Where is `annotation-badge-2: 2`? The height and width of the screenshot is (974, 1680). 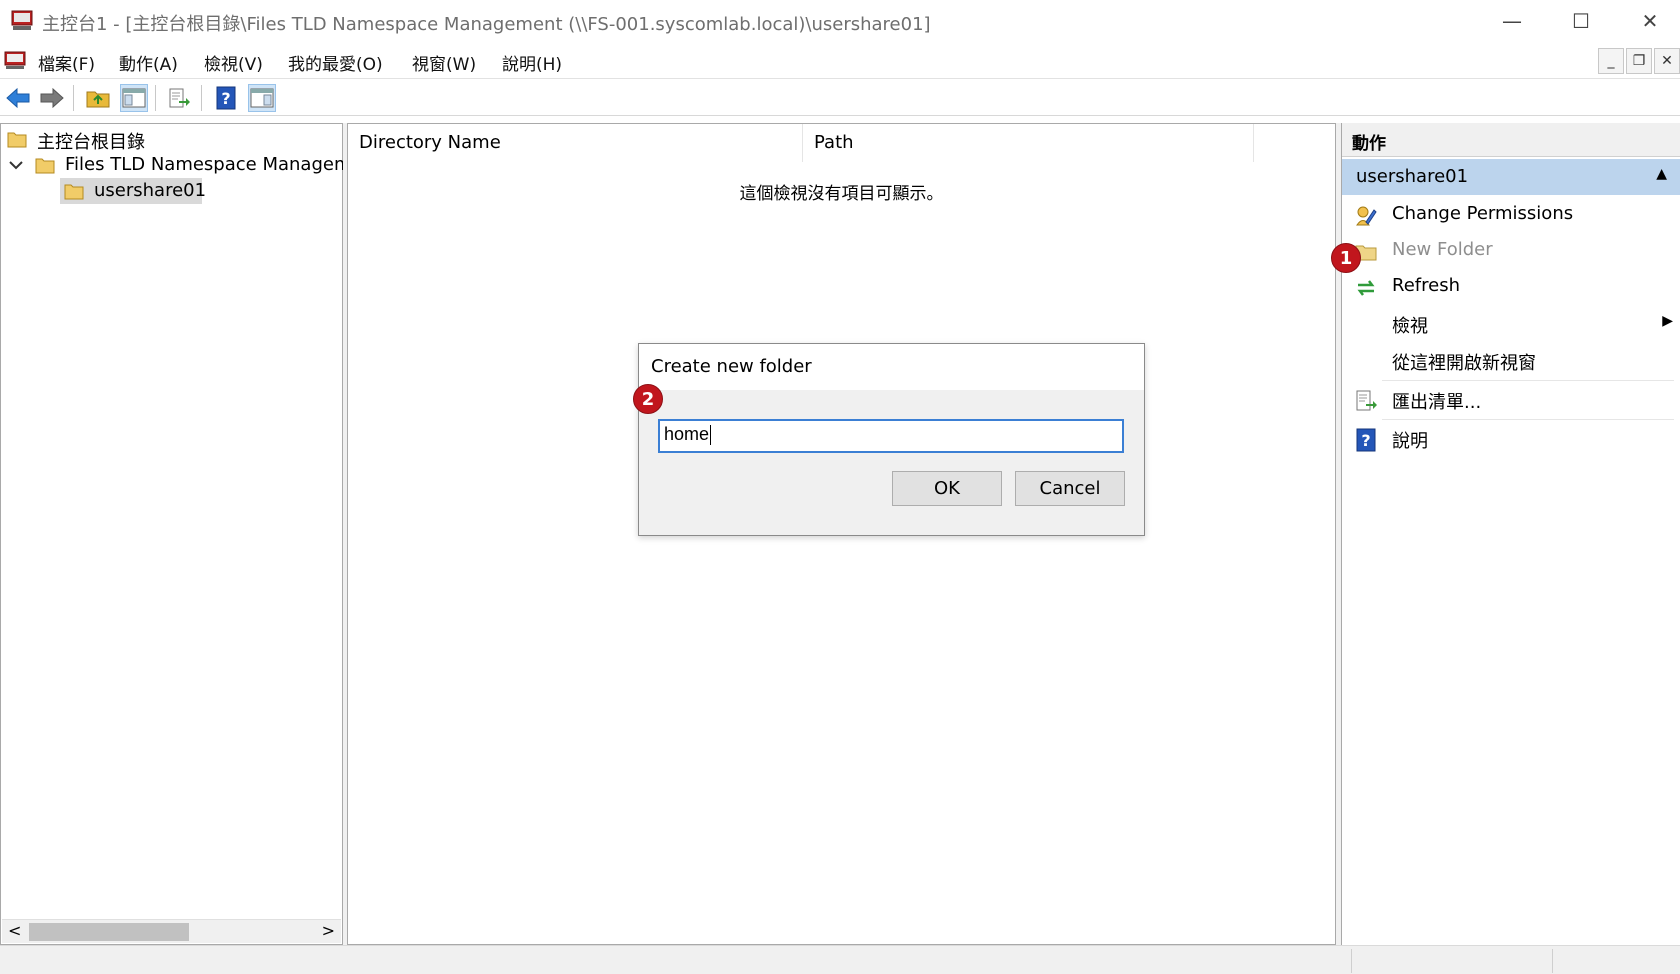
annotation-badge-2: 2 is located at coordinates (648, 399).